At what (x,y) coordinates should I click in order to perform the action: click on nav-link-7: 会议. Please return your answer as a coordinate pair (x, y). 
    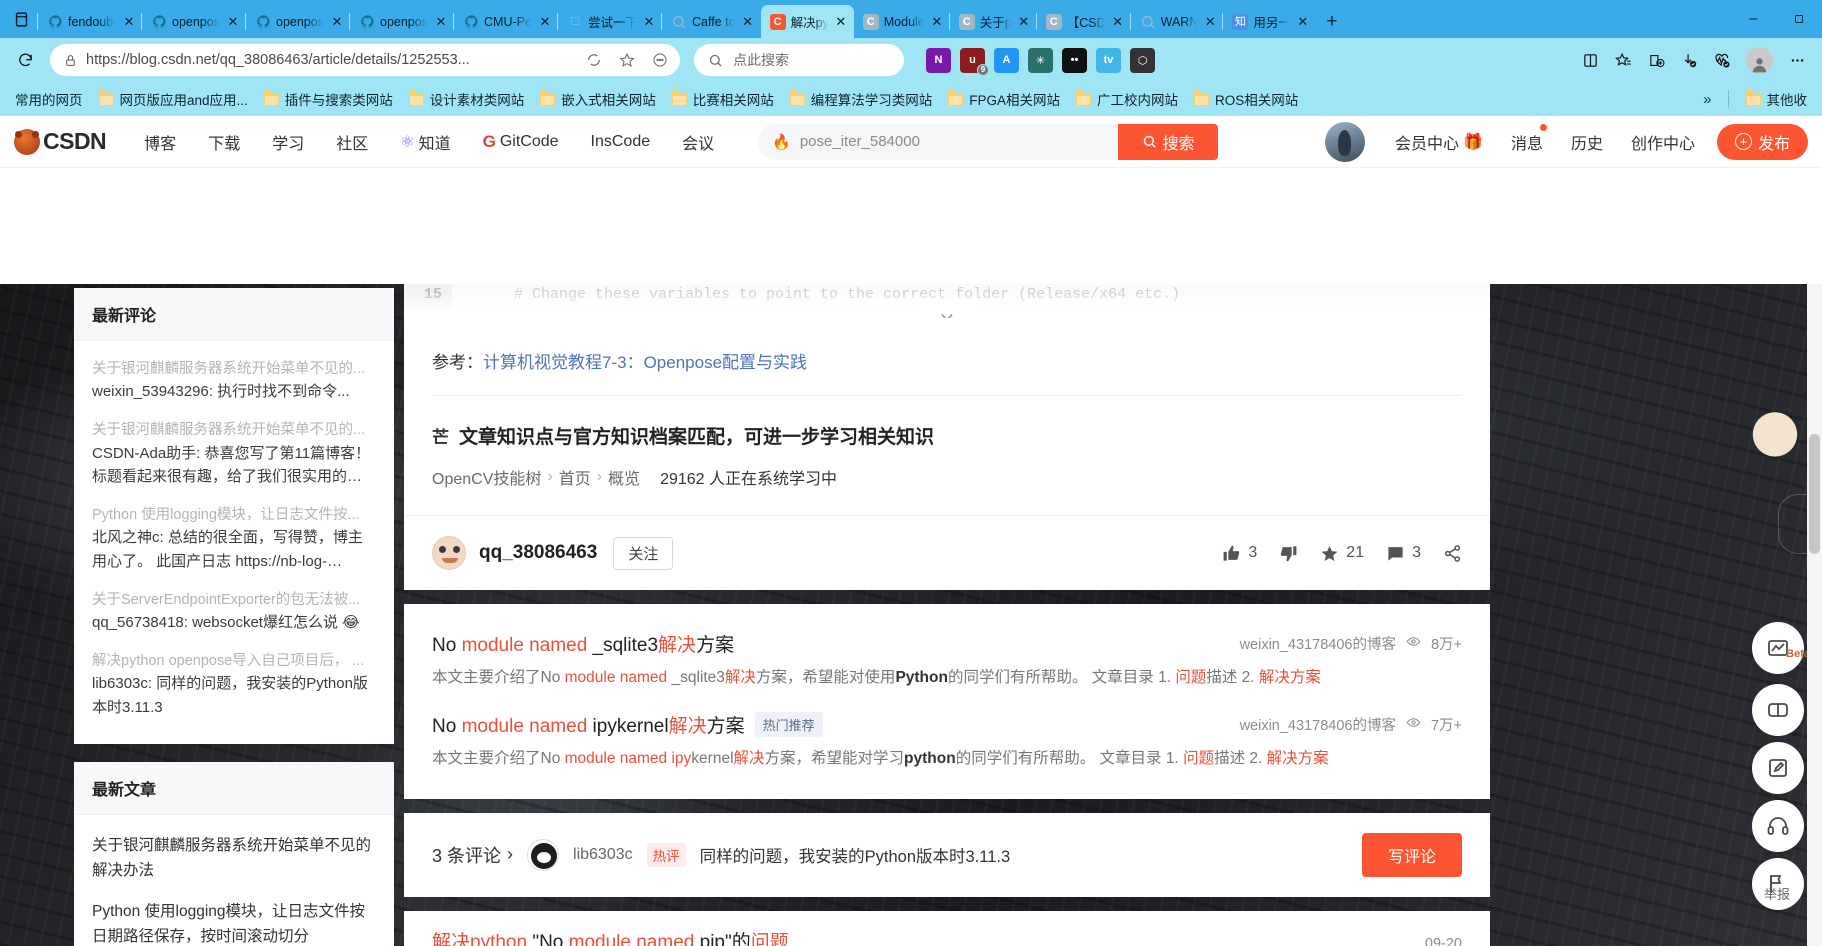
    Looking at the image, I should click on (698, 142).